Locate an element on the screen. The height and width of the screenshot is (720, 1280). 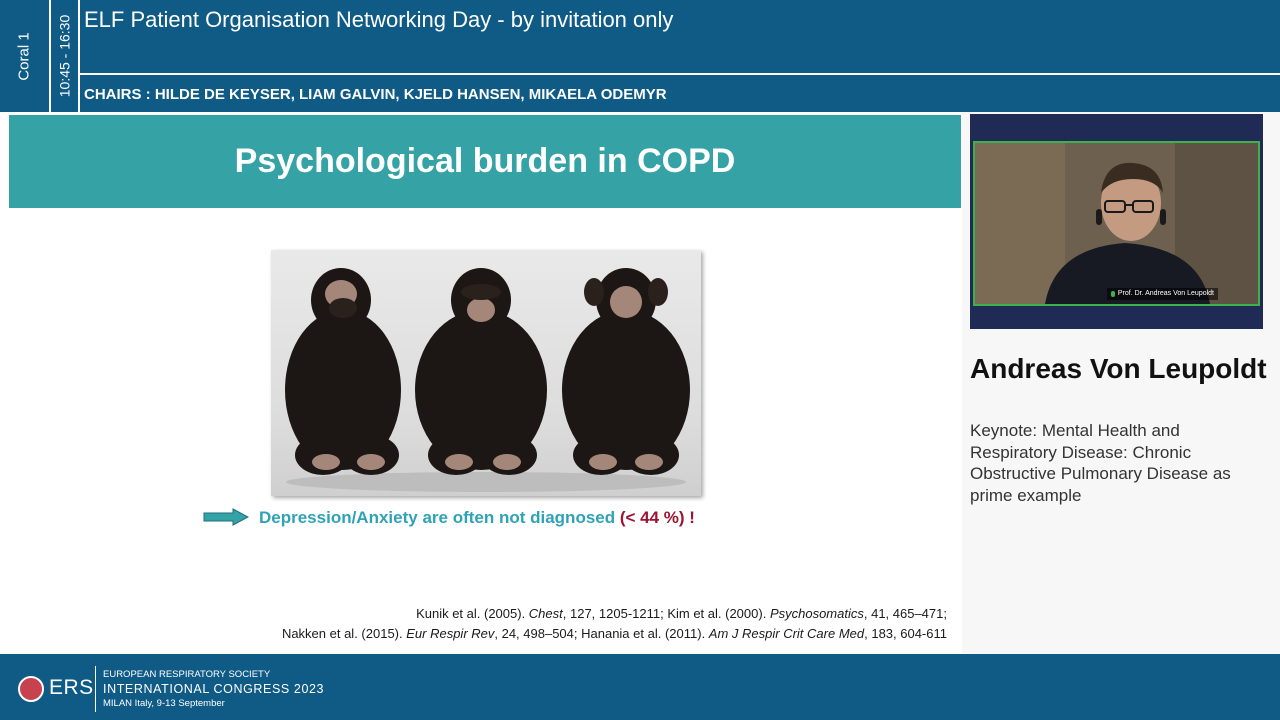
key-message-end: ! is located at coordinates (689, 517).